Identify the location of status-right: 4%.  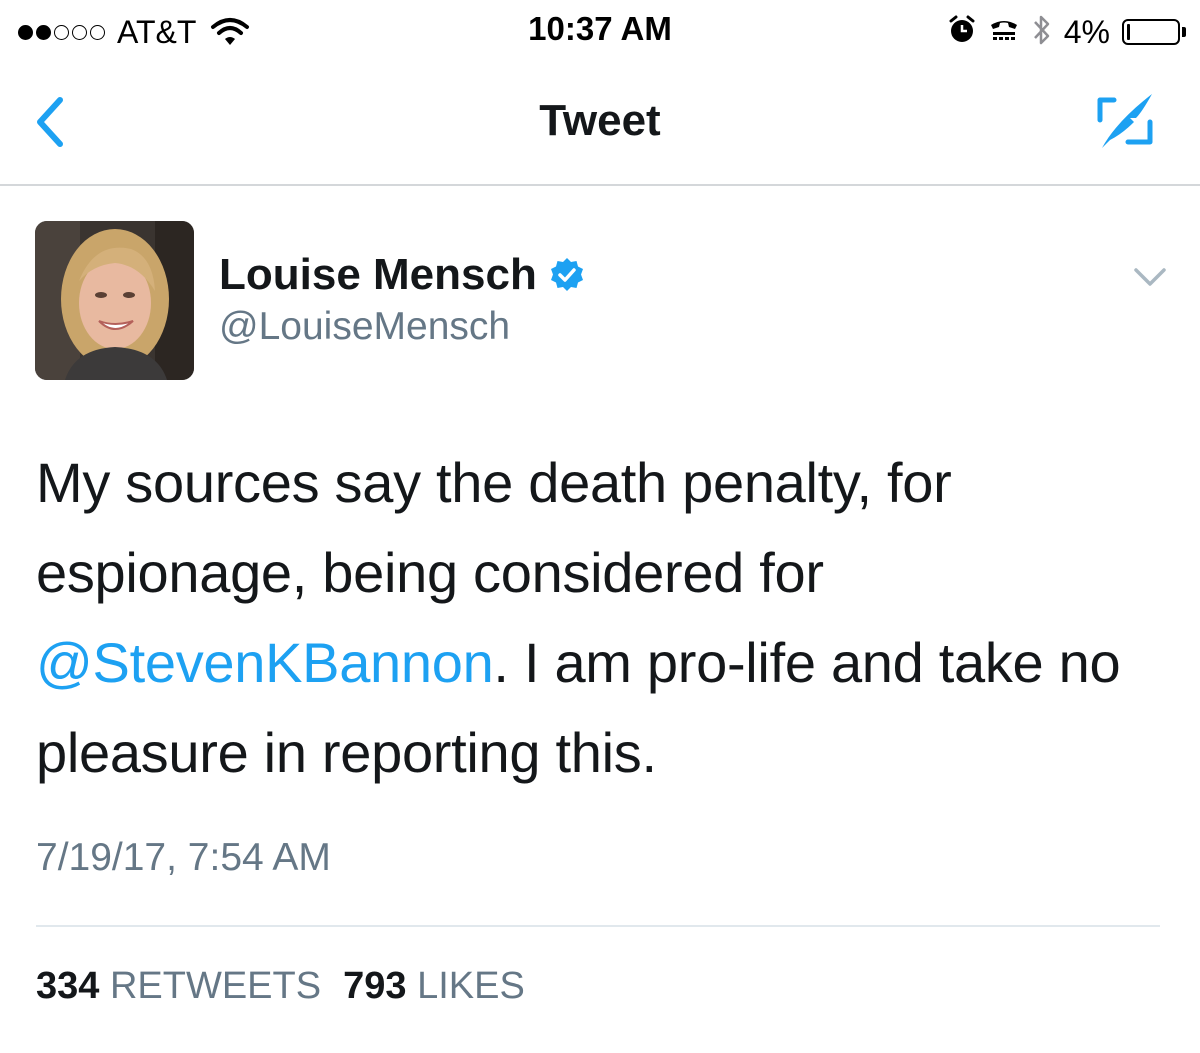
(1067, 32).